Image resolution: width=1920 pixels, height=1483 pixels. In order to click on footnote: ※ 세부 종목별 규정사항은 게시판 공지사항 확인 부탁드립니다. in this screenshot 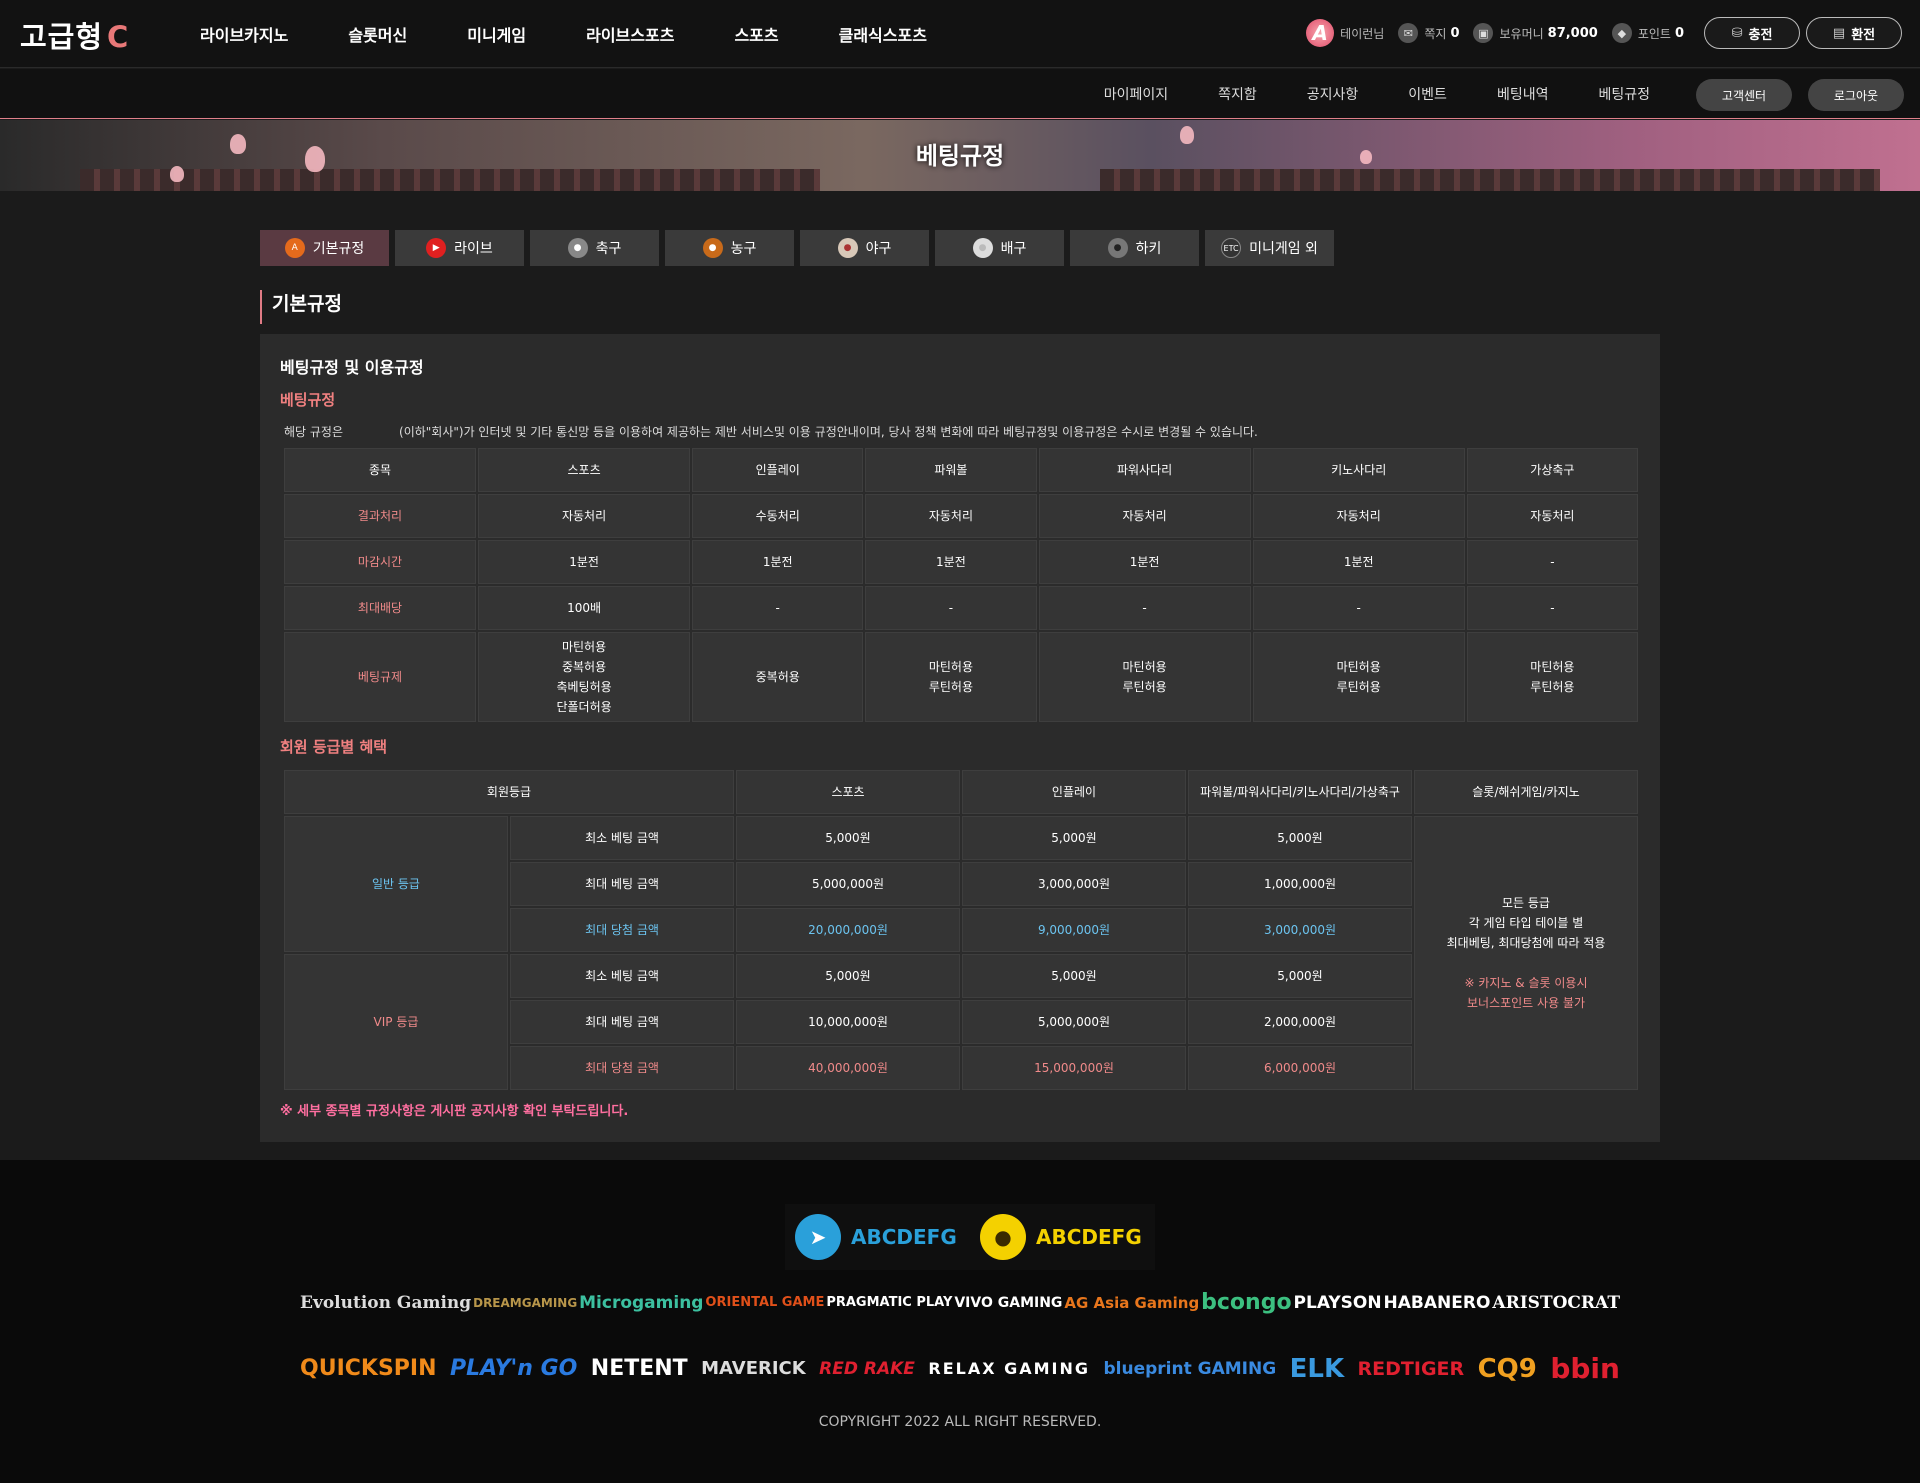, I will do `click(454, 1111)`.